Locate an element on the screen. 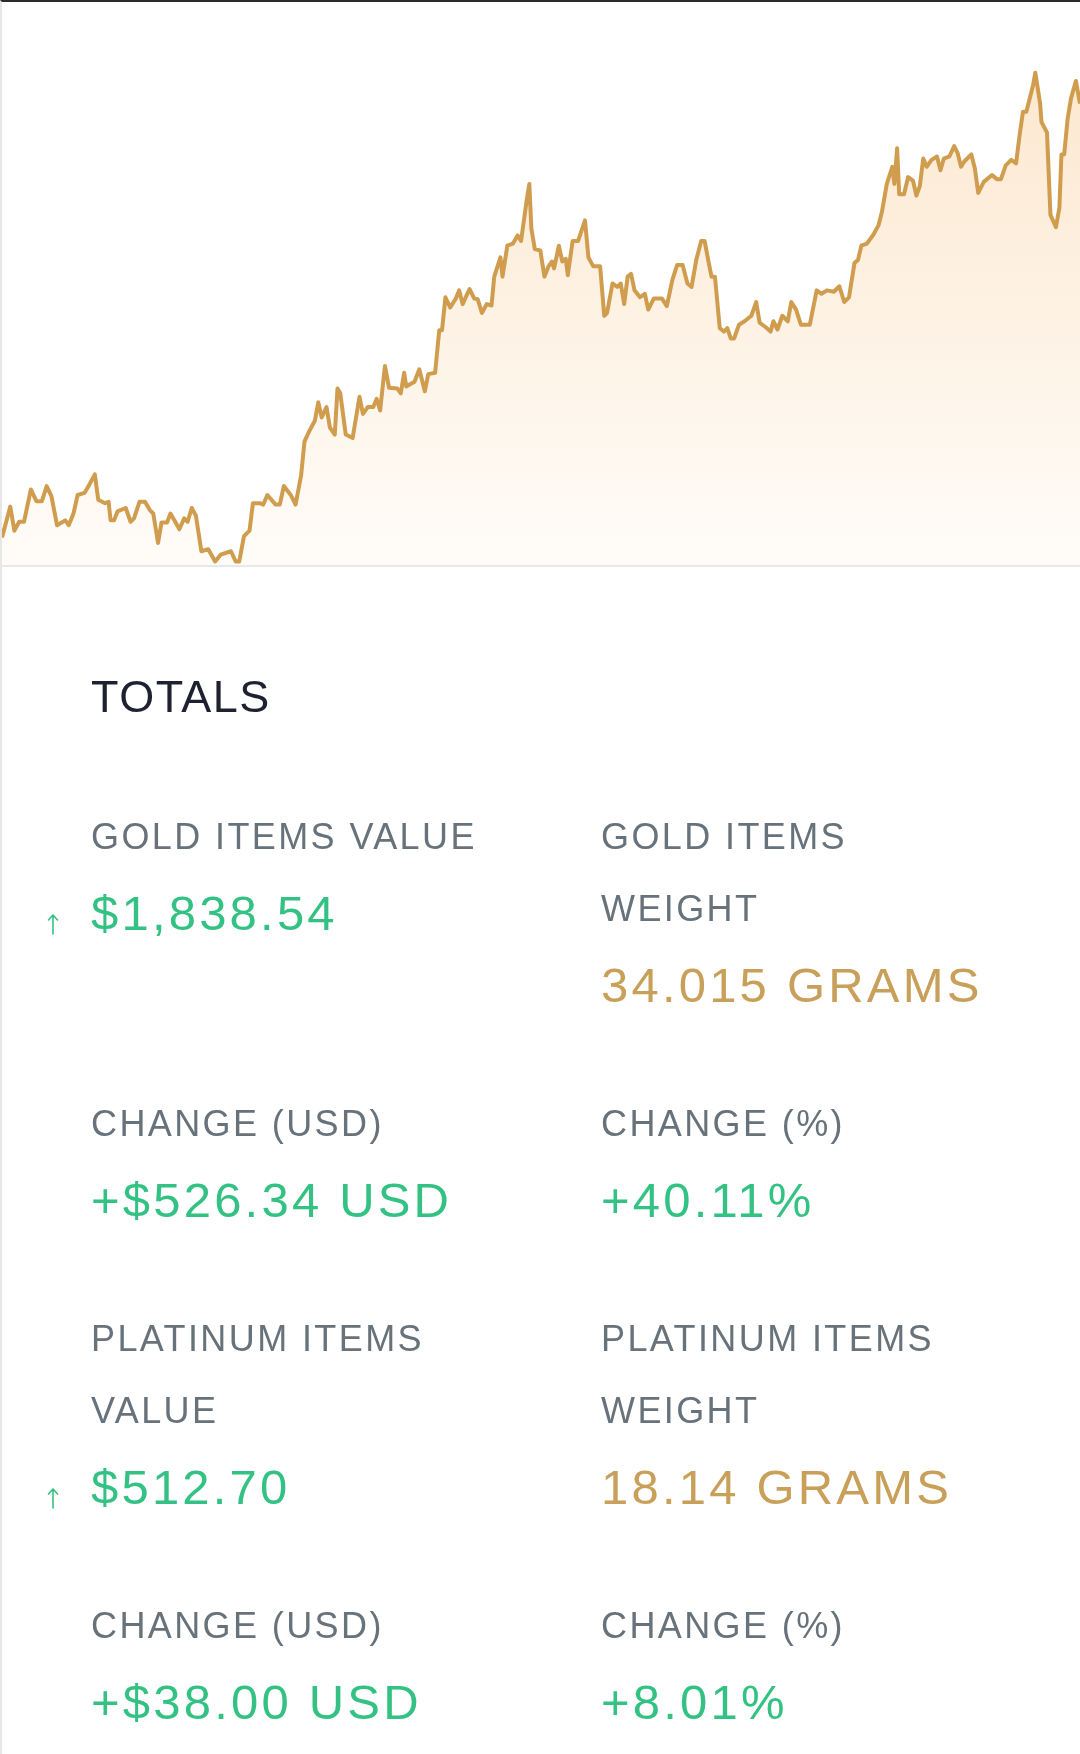  stat-label: PLATINUM ITEMS WEIGHT is located at coordinates (768, 1375).